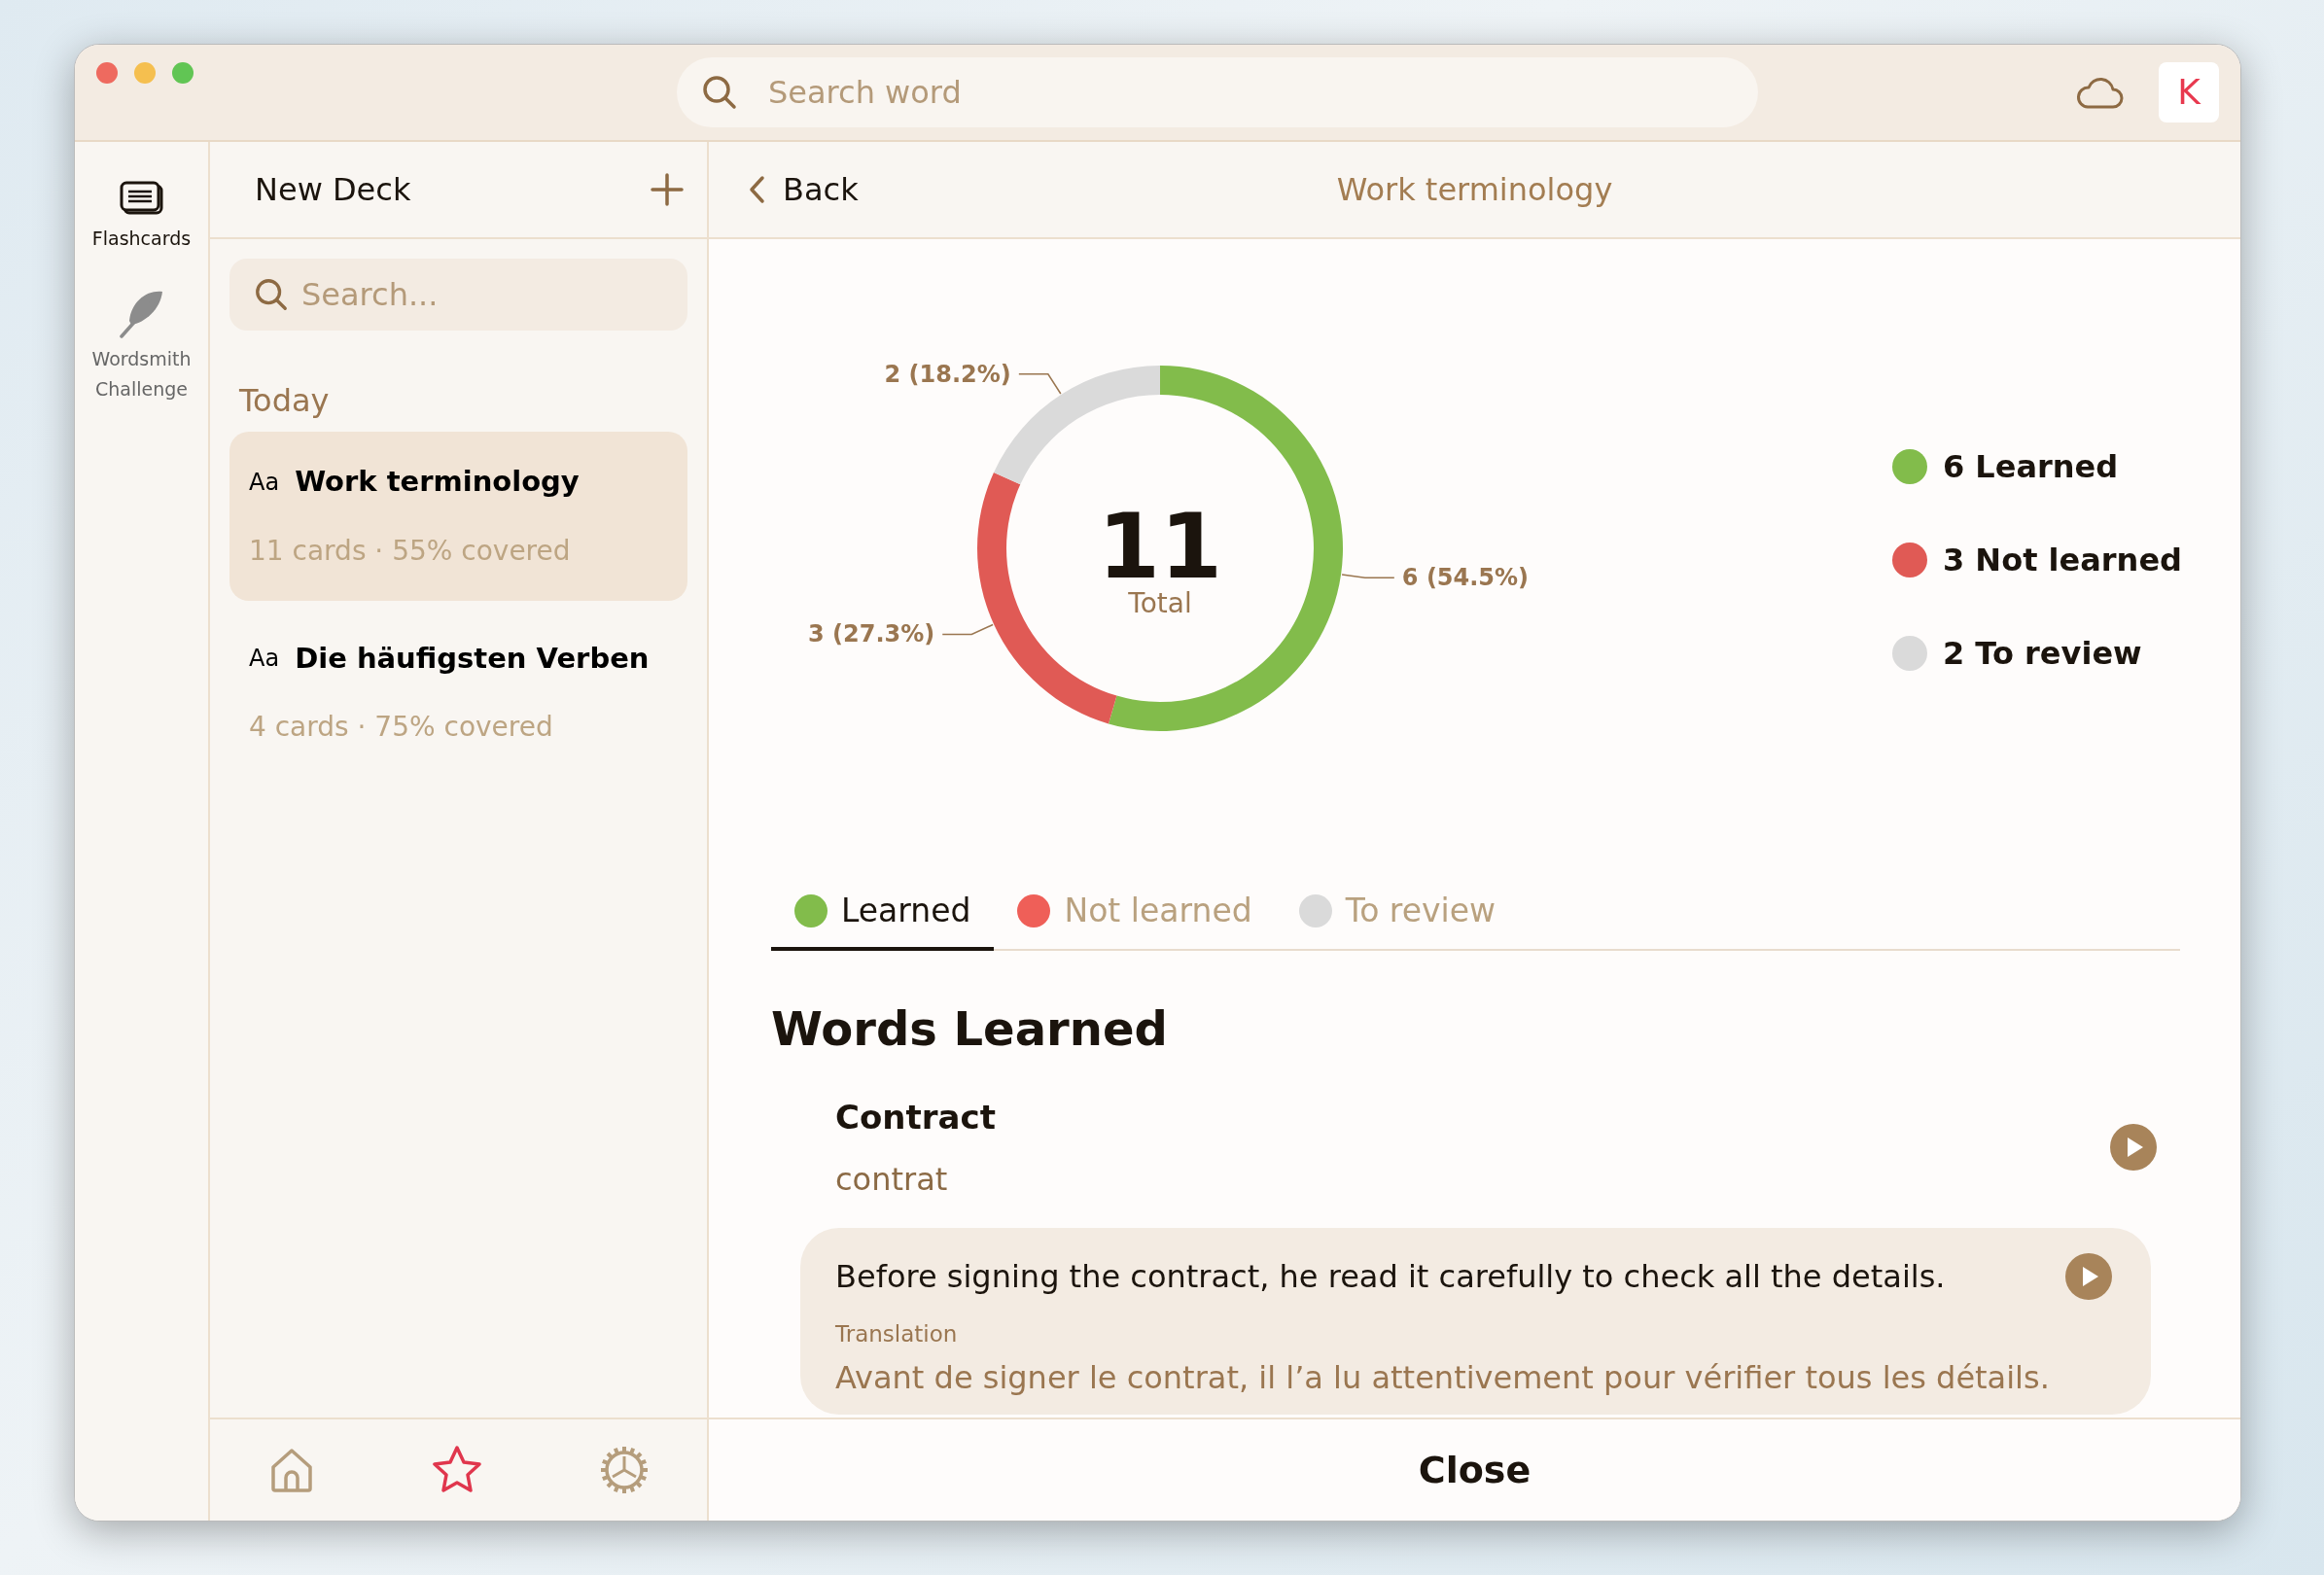  I want to click on add-button, so click(668, 189).